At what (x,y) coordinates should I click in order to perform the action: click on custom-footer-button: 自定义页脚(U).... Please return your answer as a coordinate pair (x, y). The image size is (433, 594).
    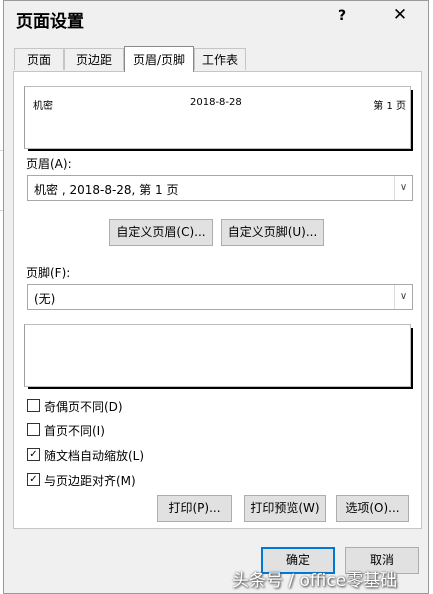
    Looking at the image, I should click on (272, 232).